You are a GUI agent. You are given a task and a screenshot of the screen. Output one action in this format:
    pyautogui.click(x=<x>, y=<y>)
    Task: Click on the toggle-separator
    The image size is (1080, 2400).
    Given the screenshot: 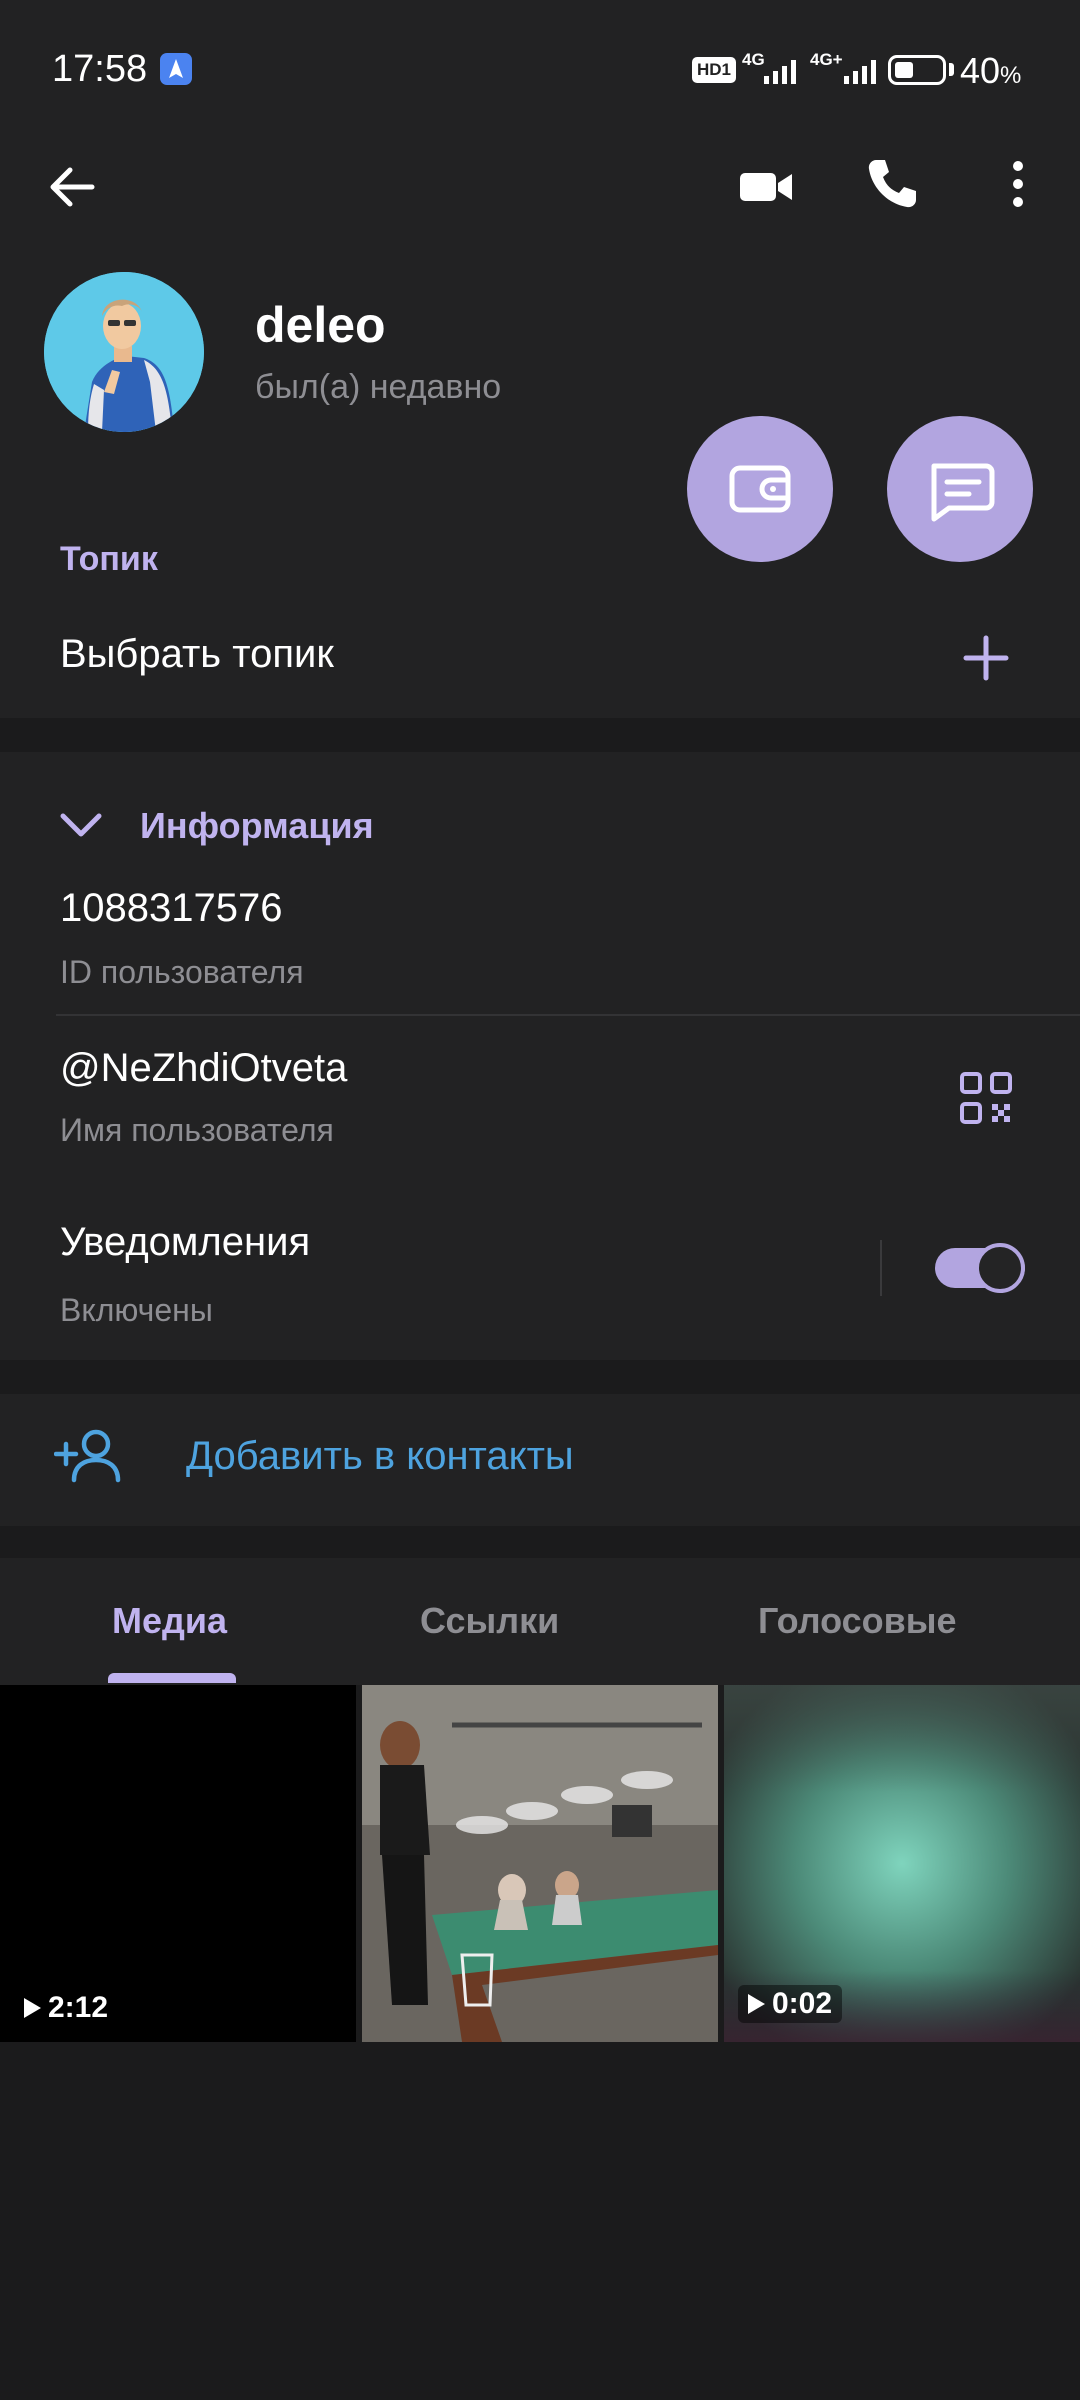 What is the action you would take?
    pyautogui.click(x=881, y=1268)
    